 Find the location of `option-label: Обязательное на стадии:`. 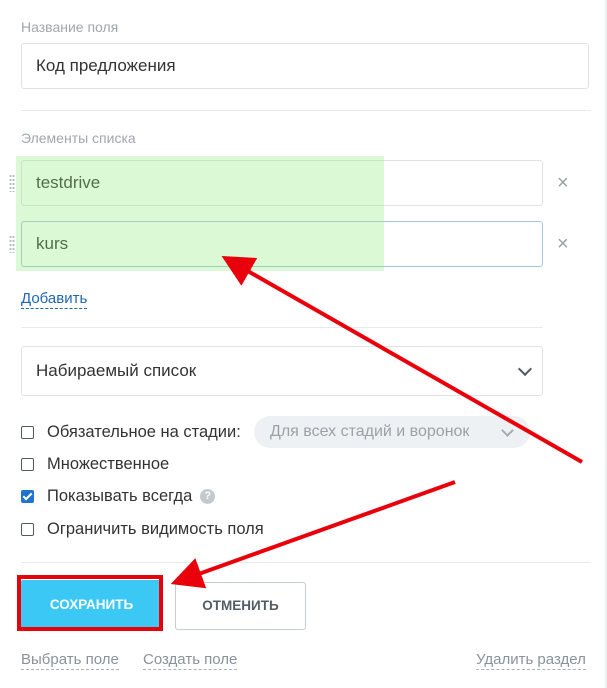

option-label: Обязательное на стадии: is located at coordinates (144, 431).